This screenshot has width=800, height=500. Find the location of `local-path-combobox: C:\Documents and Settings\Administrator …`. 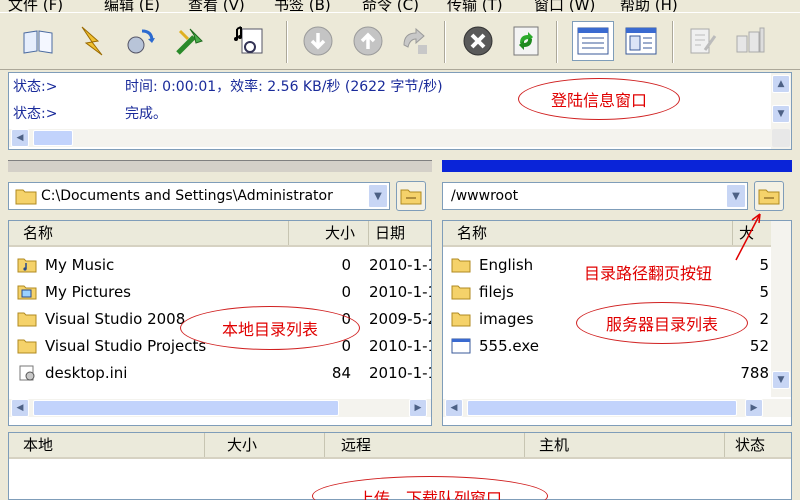

local-path-combobox: C:\Documents and Settings\Administrator … is located at coordinates (199, 196).